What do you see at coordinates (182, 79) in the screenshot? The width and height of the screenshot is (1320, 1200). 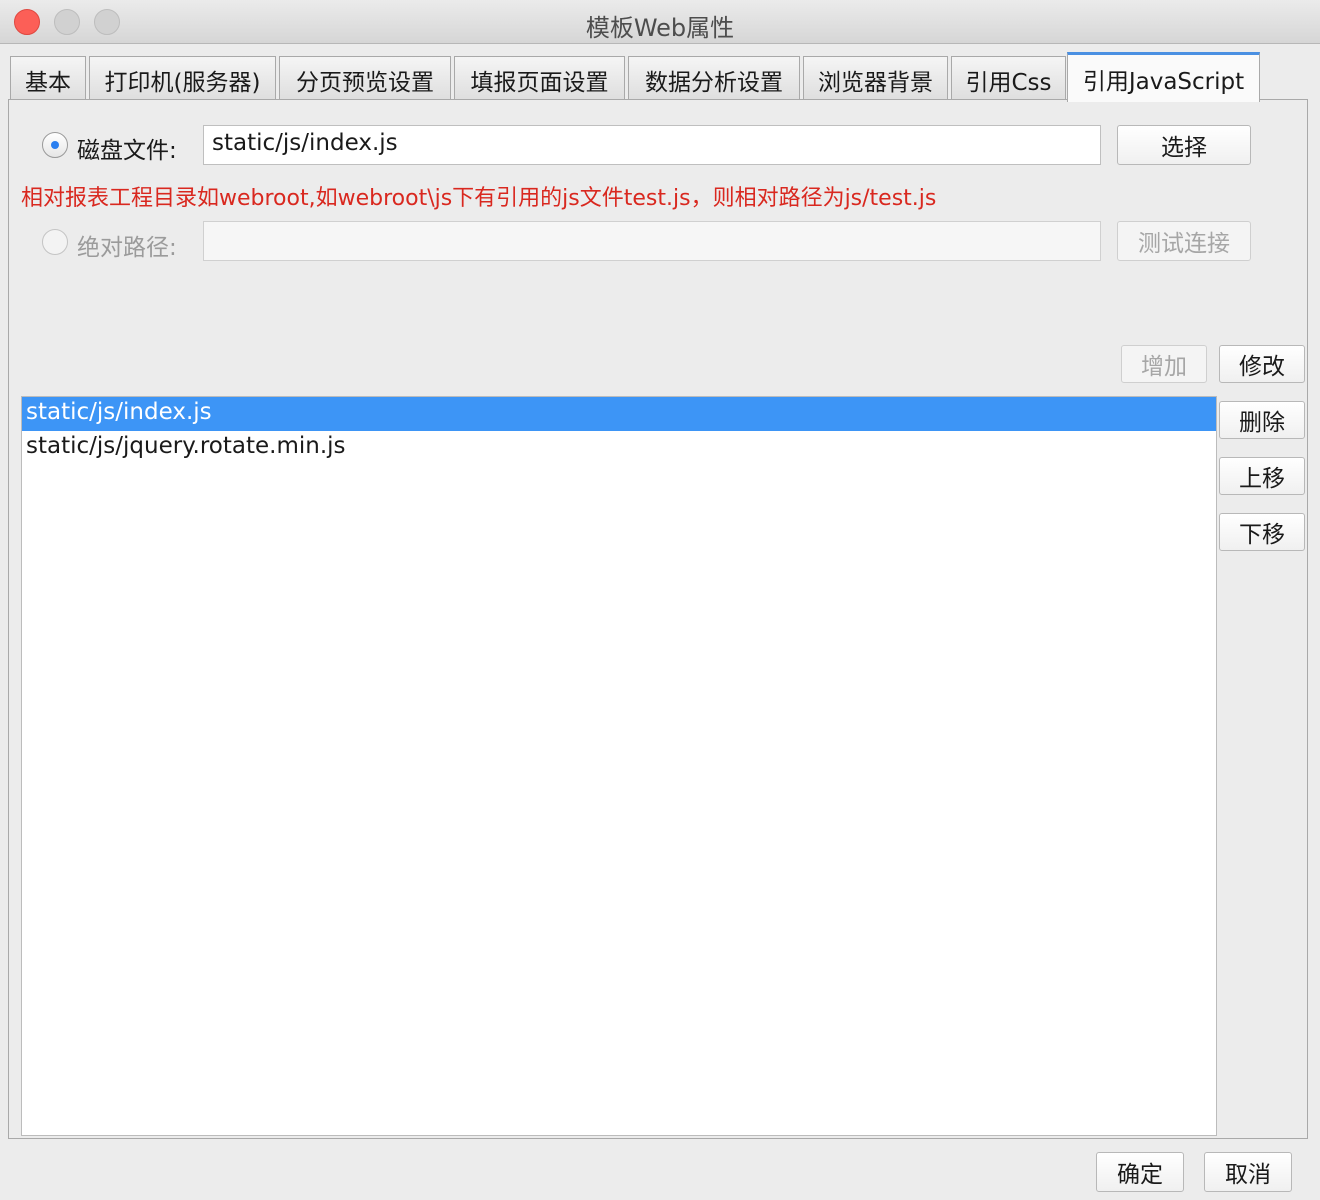 I see `tab-printer: 打印机(服务器)` at bounding box center [182, 79].